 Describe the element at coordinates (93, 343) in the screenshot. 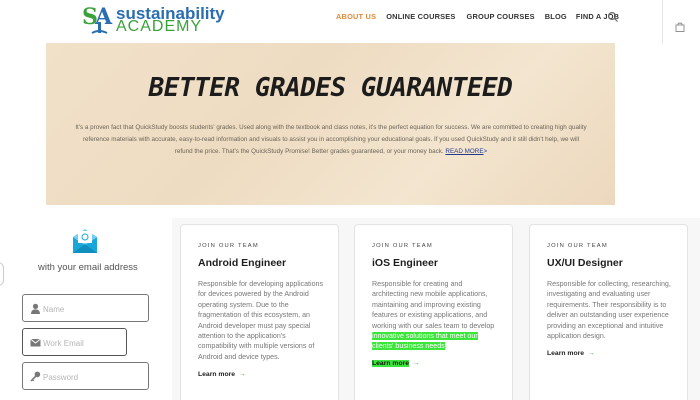

I see `work-email-input` at that location.